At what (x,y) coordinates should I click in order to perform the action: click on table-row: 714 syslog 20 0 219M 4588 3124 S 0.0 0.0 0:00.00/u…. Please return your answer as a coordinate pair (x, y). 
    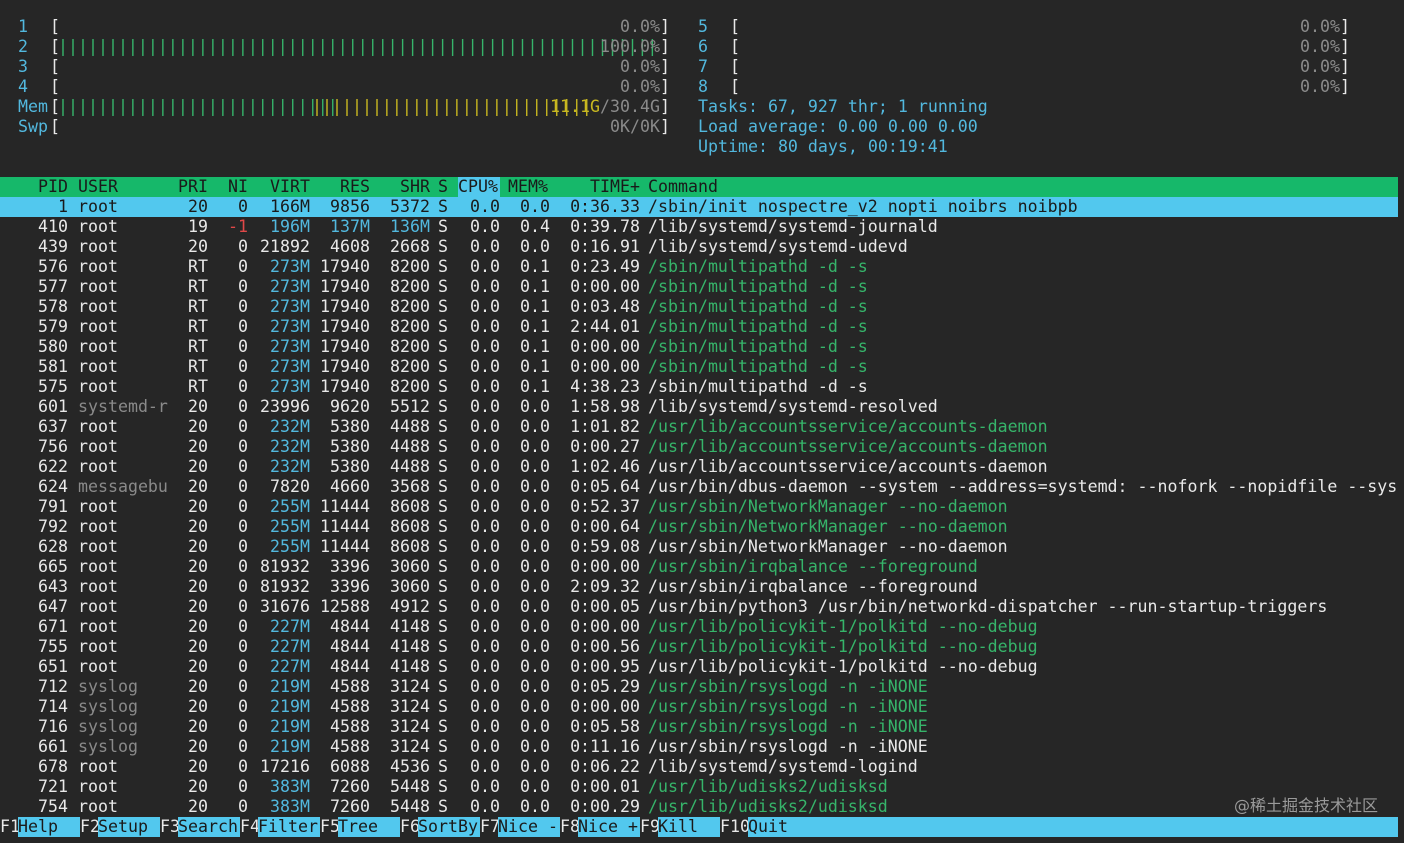
    Looking at the image, I should click on (702, 707).